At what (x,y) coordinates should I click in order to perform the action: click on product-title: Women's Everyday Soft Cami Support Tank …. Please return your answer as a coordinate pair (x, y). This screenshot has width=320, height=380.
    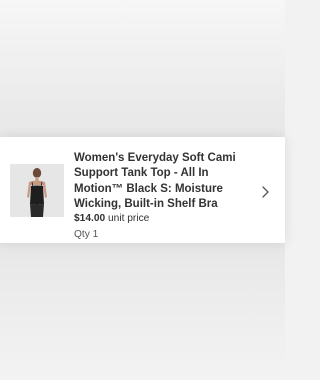
    Looking at the image, I should click on (164, 182).